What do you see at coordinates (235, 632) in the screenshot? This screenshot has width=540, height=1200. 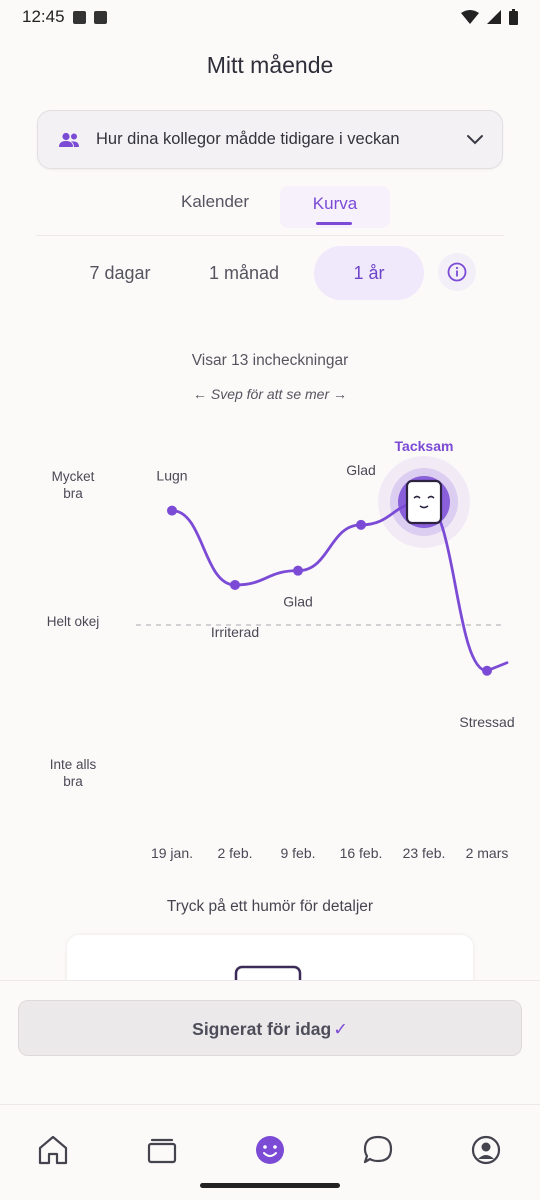 I see `point-label: Irriterad` at bounding box center [235, 632].